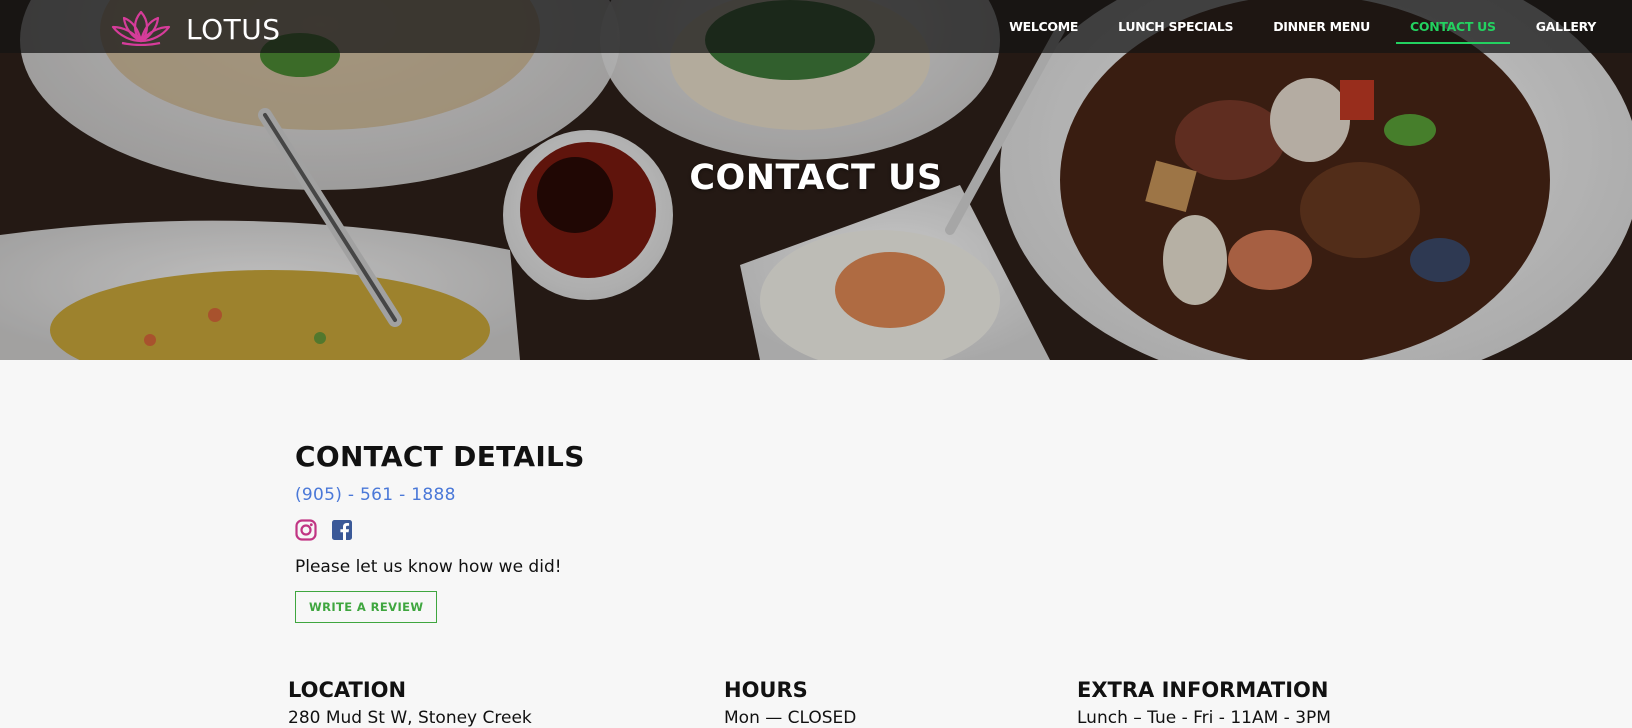  What do you see at coordinates (440, 495) in the screenshot?
I see `phone-link: (905) - 561 - 1888` at bounding box center [440, 495].